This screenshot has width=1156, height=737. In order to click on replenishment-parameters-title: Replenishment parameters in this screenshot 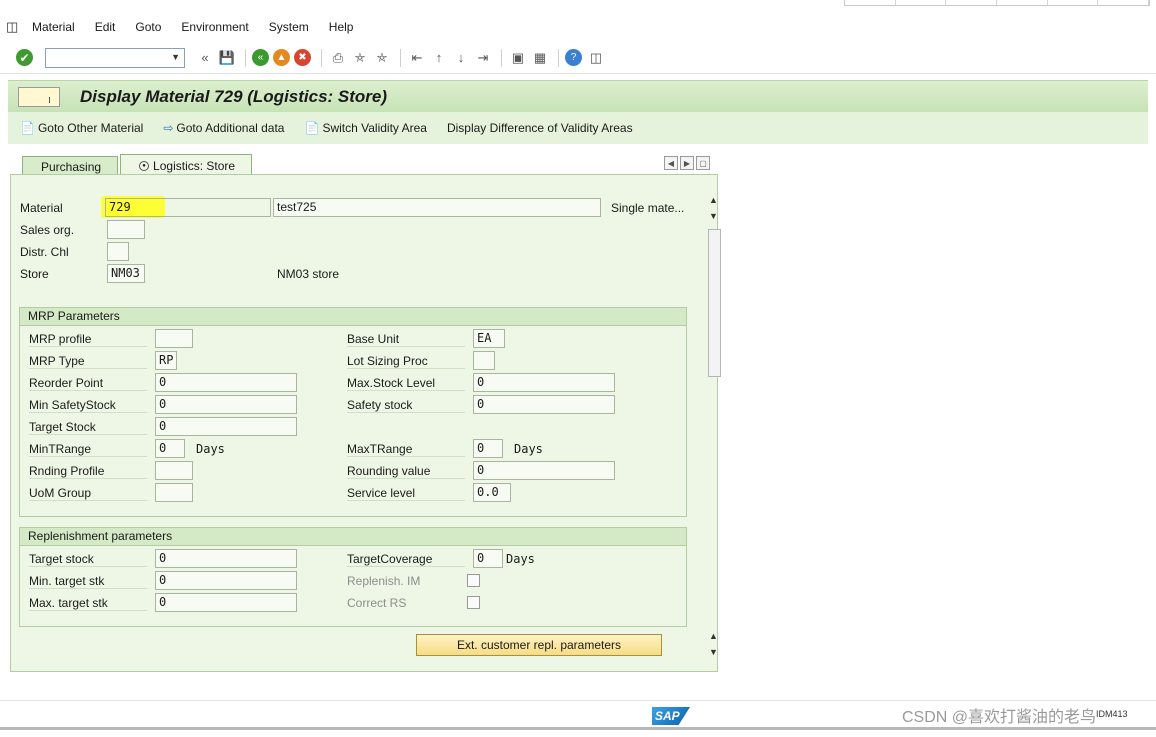, I will do `click(353, 537)`.